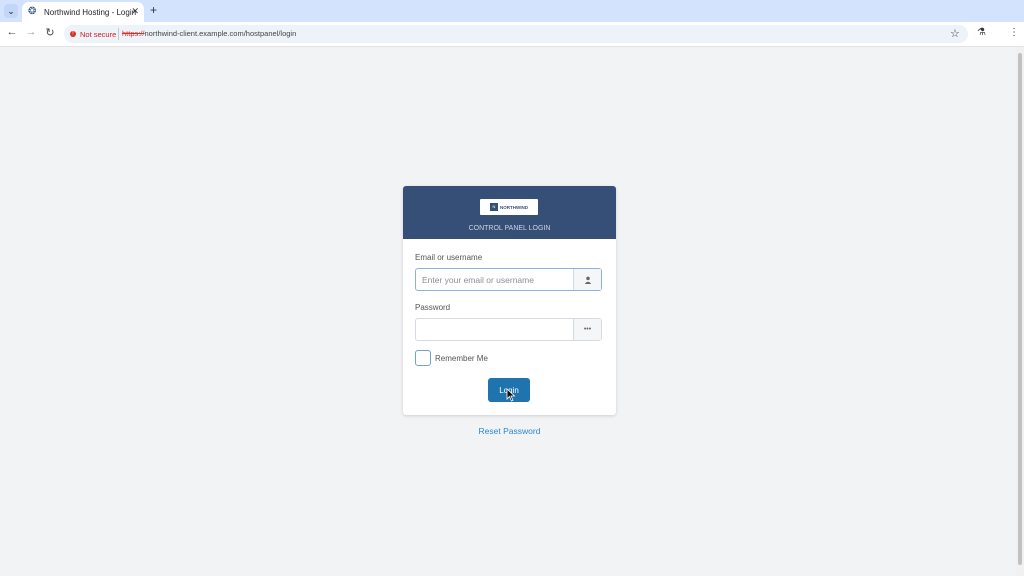 The width and height of the screenshot is (1024, 576). I want to click on tab-title: Northwind Hosting - Login - H, so click(90, 12).